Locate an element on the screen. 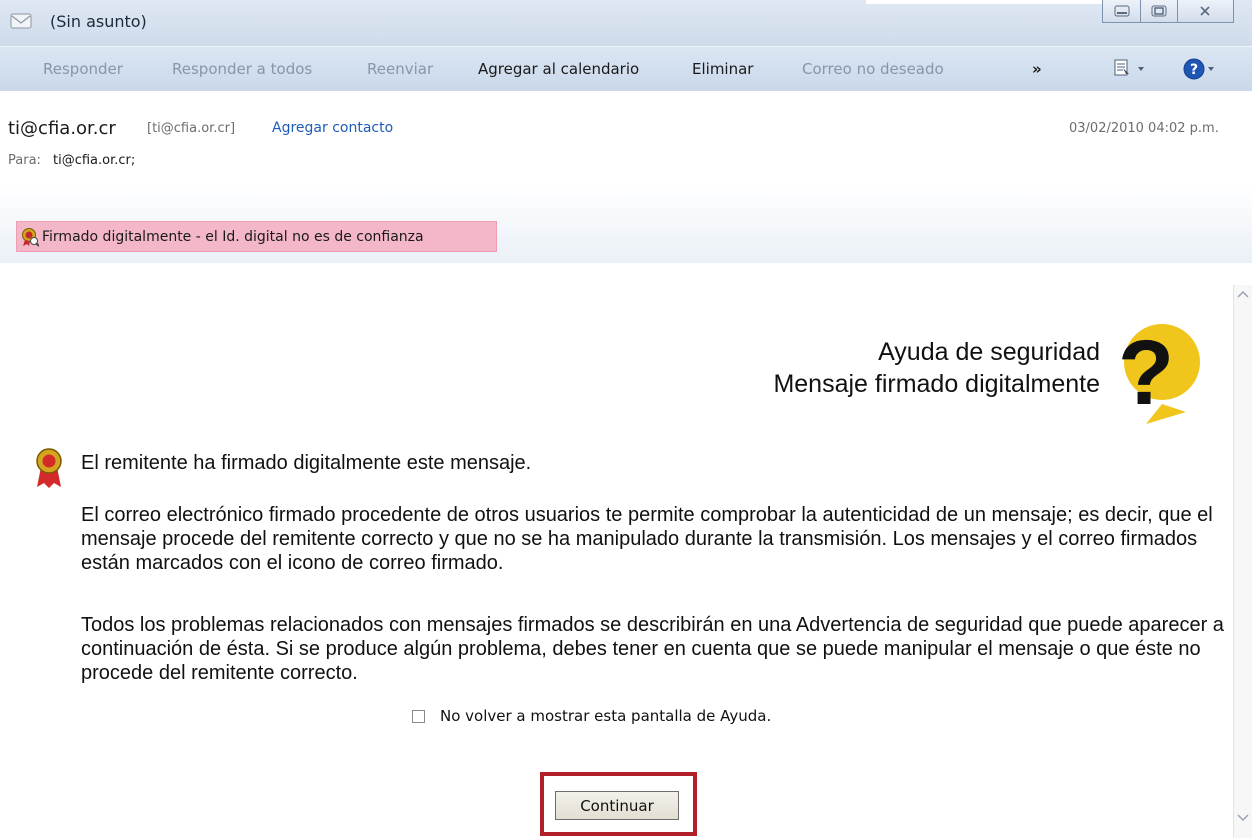  junk-button: Correo no deseado is located at coordinates (873, 69).